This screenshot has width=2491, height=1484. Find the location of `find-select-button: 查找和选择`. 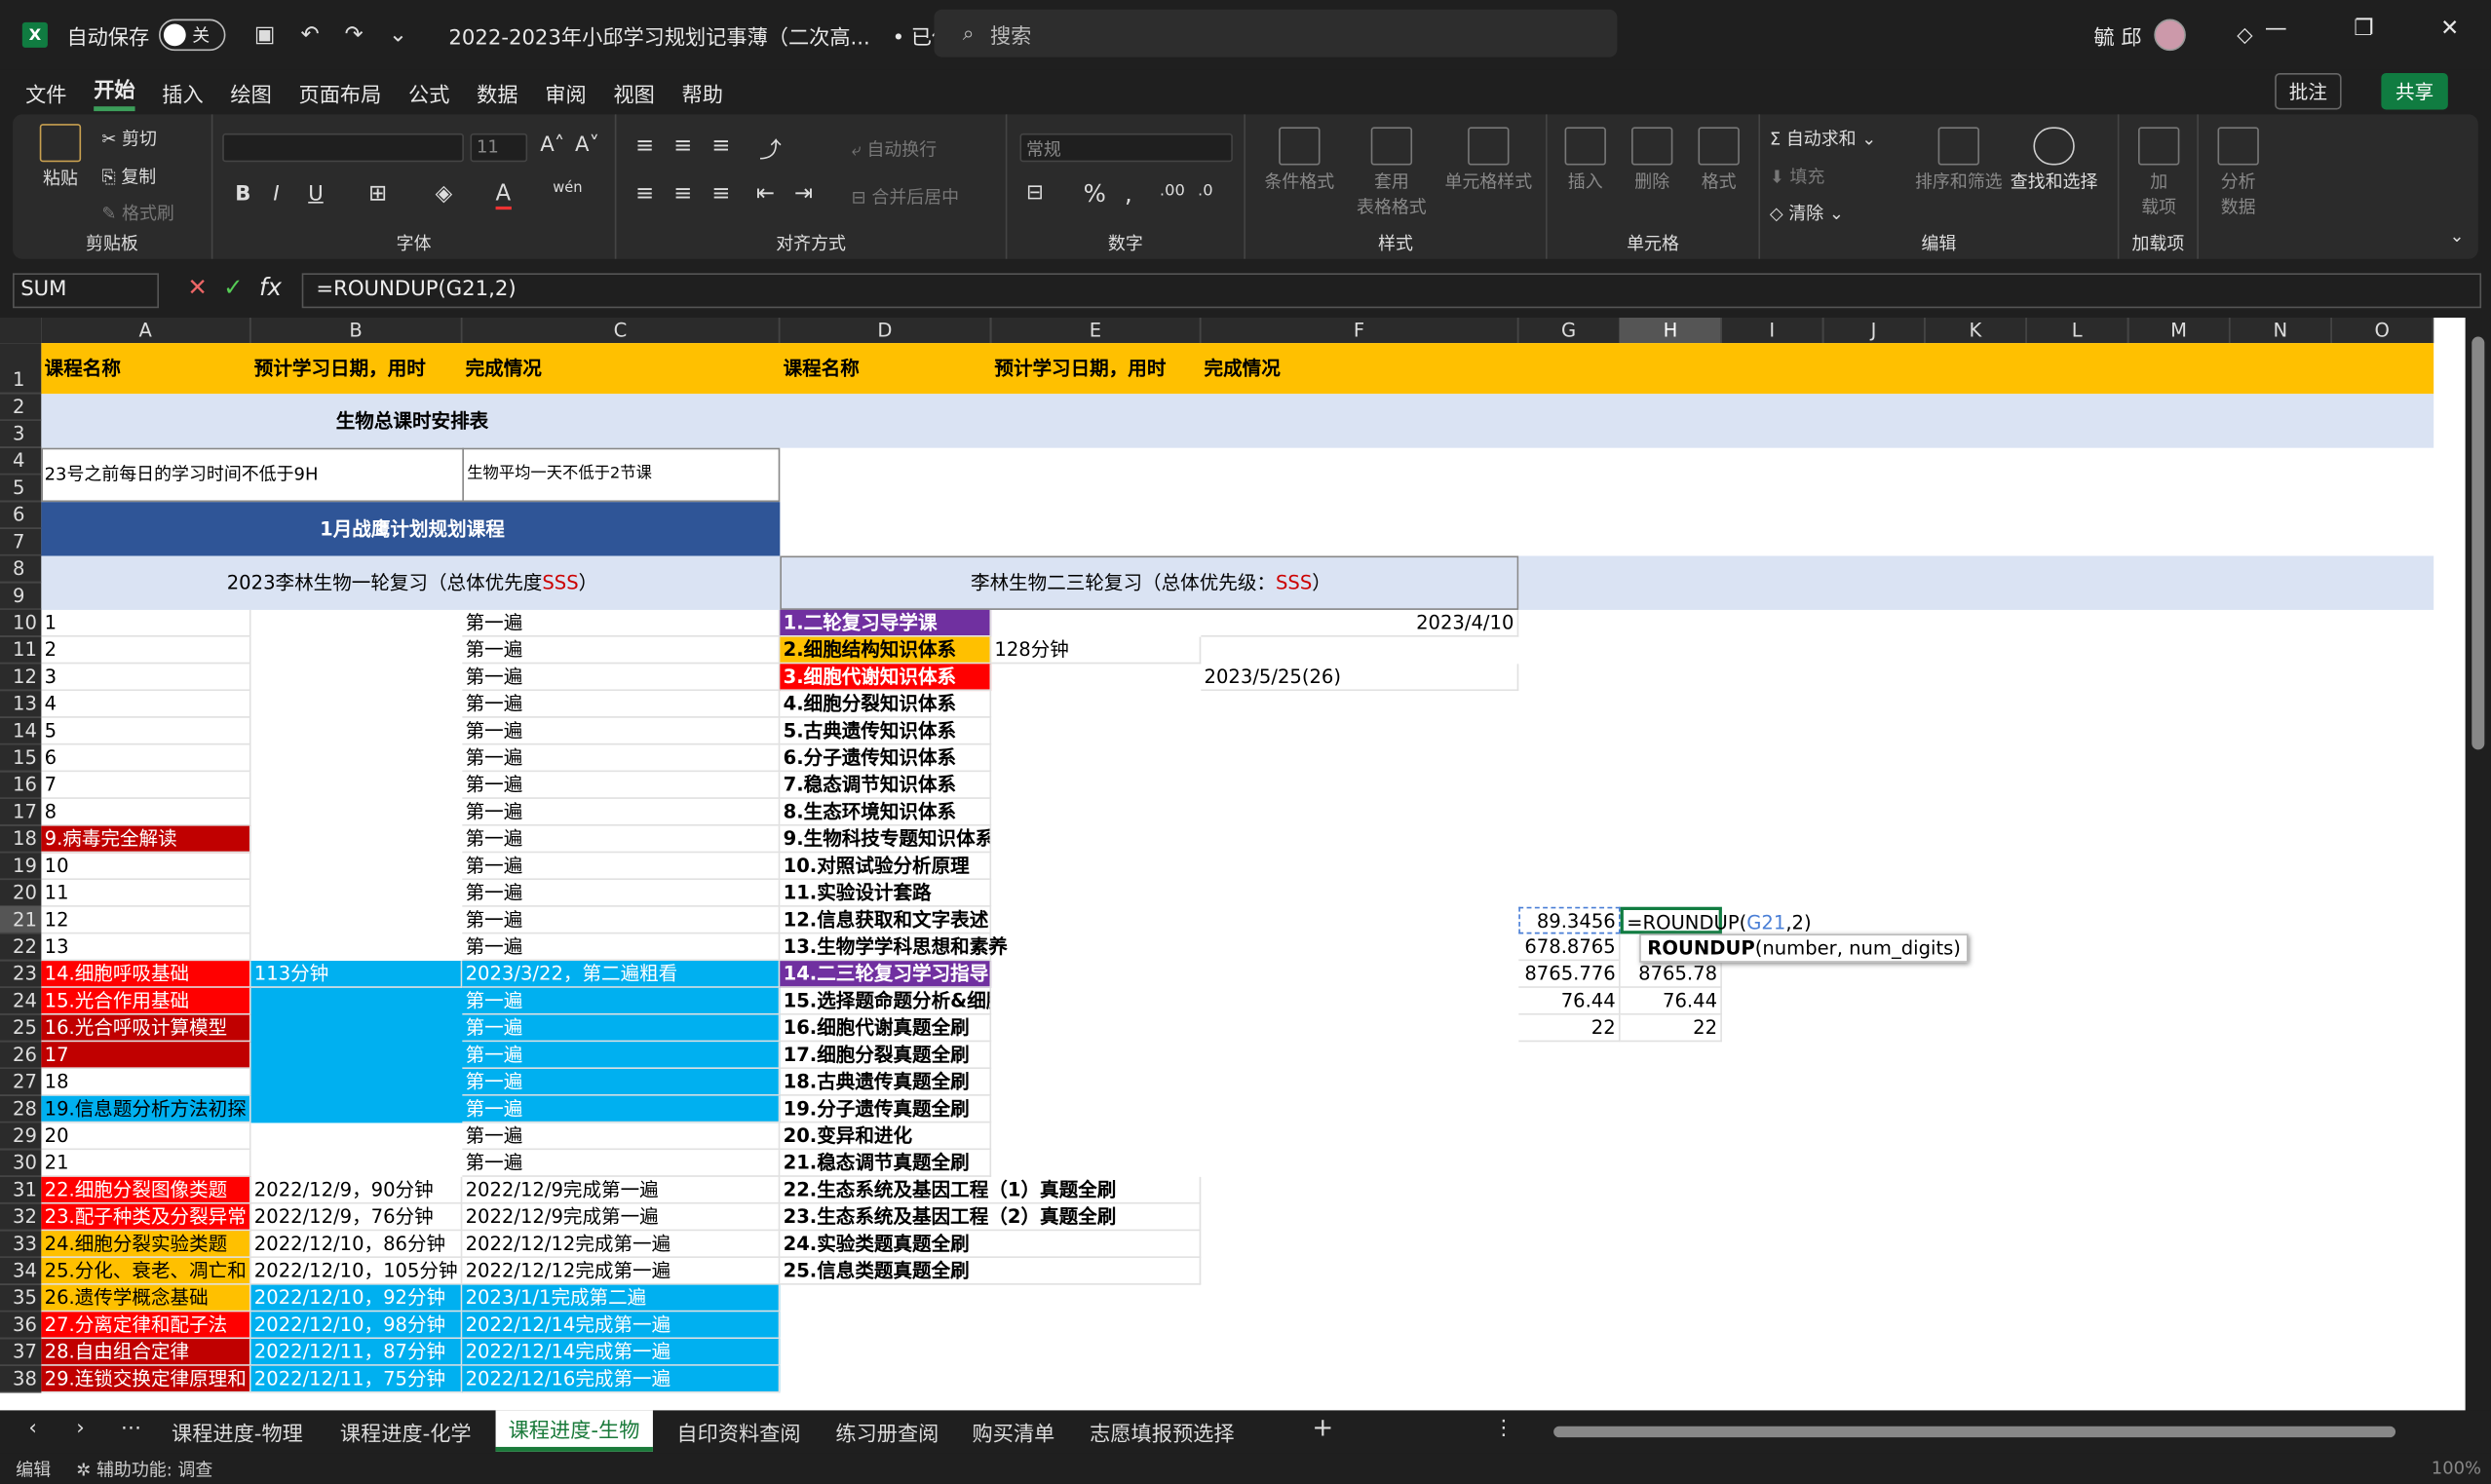

find-select-button: 查找和选择 is located at coordinates (2054, 160).